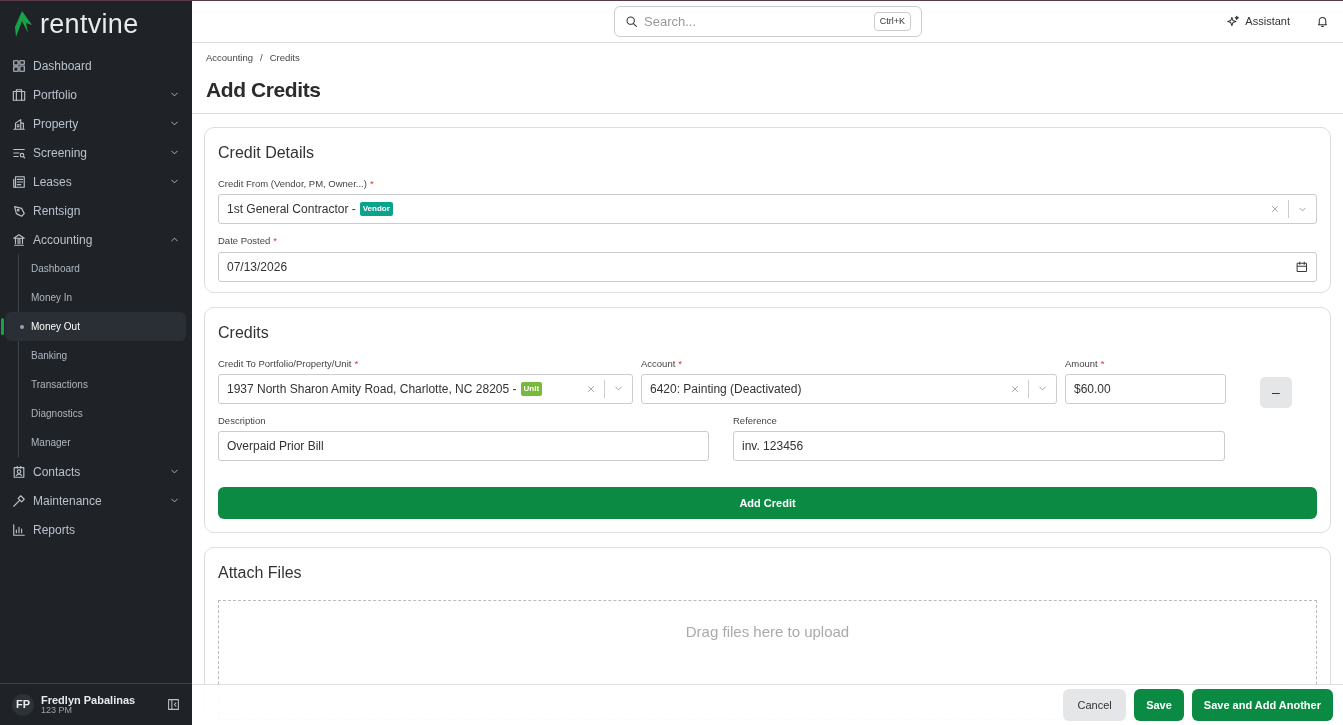 The height and width of the screenshot is (725, 1343). Describe the element at coordinates (284, 58) in the screenshot. I see `breadcrumb-link: Credits` at that location.